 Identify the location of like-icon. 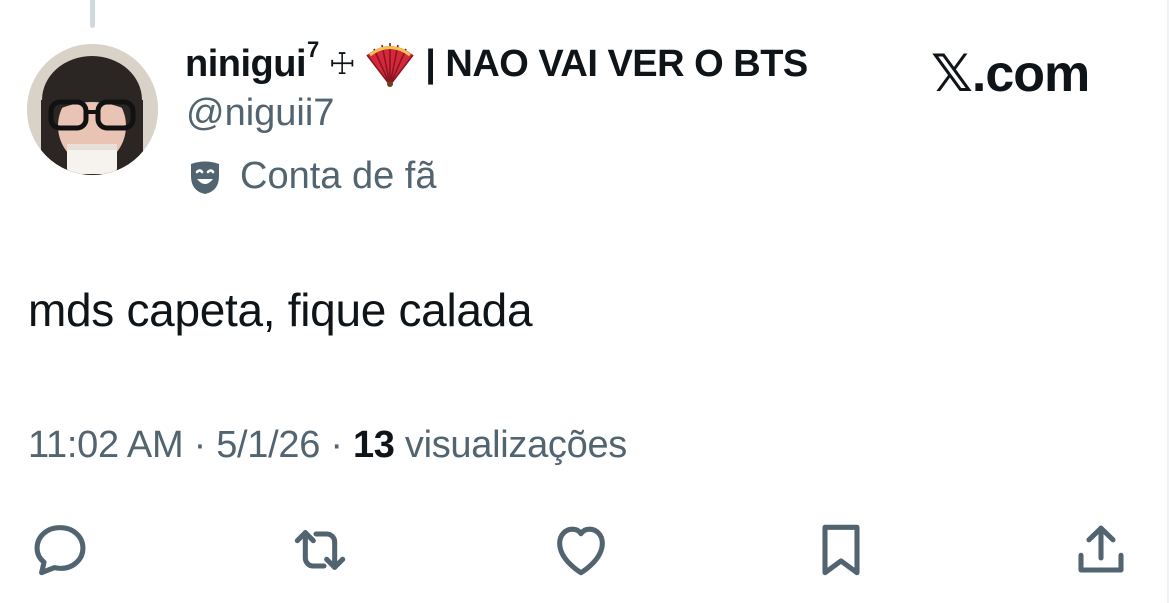
(581, 551).